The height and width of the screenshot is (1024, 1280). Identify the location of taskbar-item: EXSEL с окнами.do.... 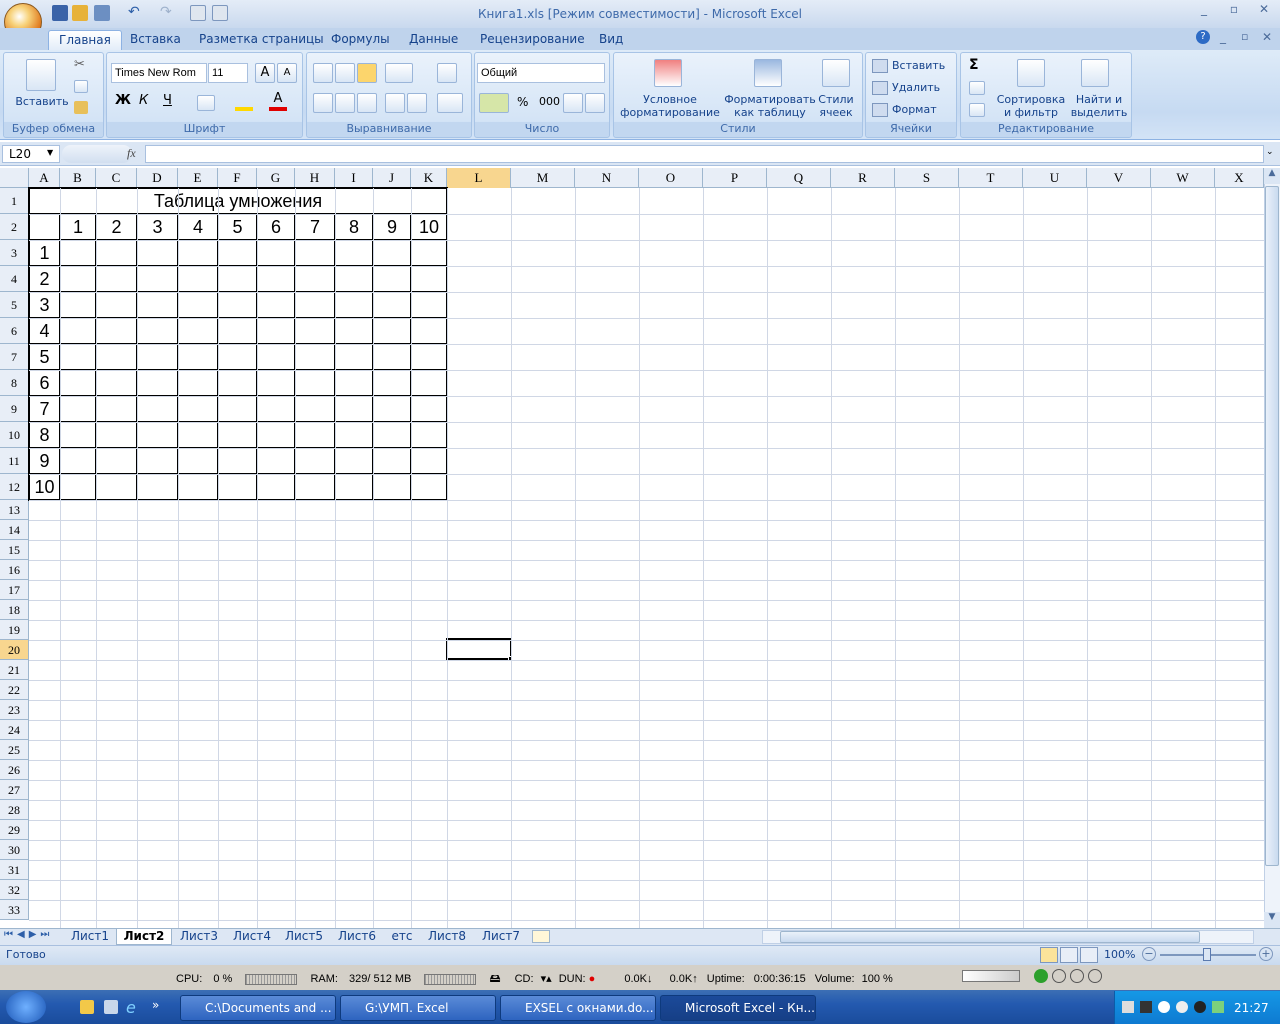
(578, 1008).